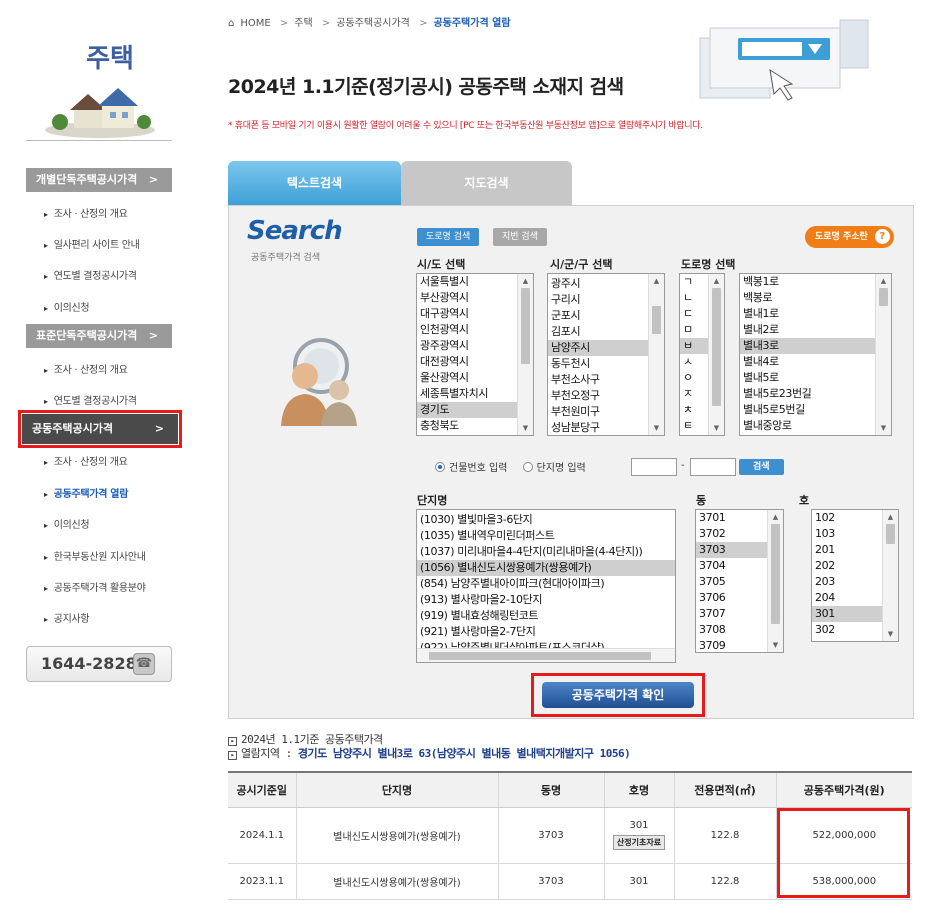  I want to click on building-number-sub-input, so click(713, 467).